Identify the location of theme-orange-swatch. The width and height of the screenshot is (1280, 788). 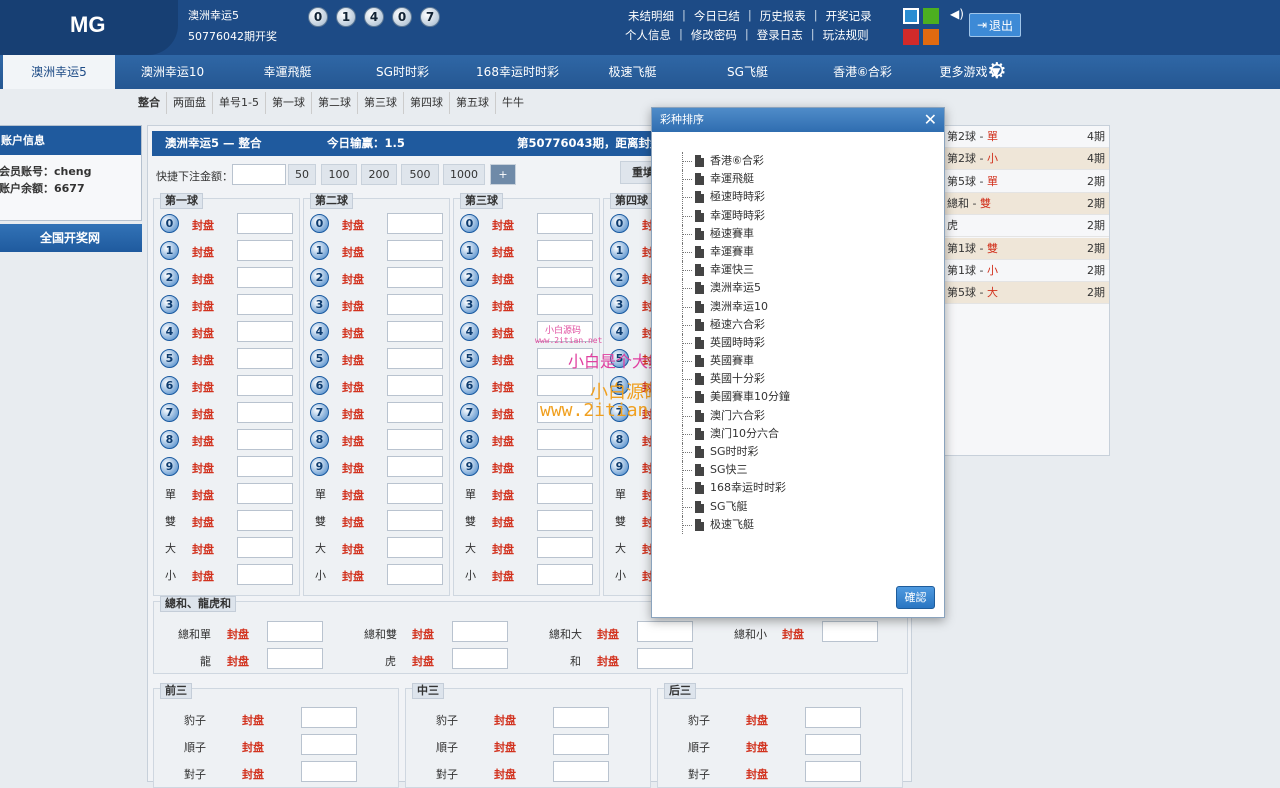
(931, 37).